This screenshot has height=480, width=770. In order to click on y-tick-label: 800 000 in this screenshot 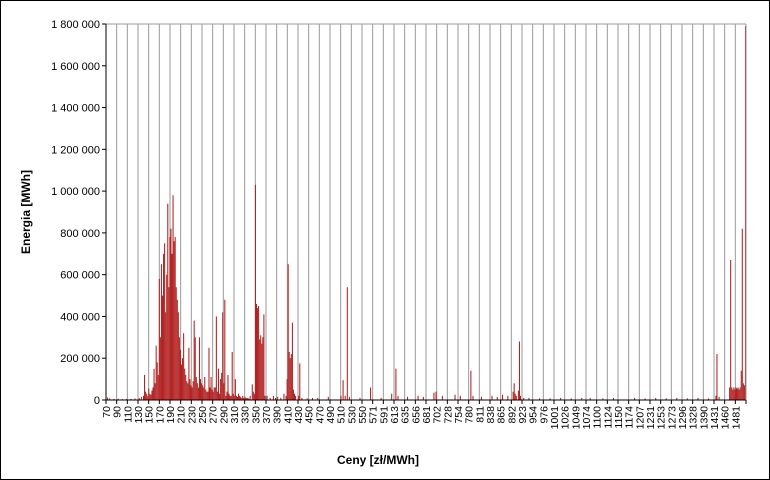, I will do `click(80, 234)`.